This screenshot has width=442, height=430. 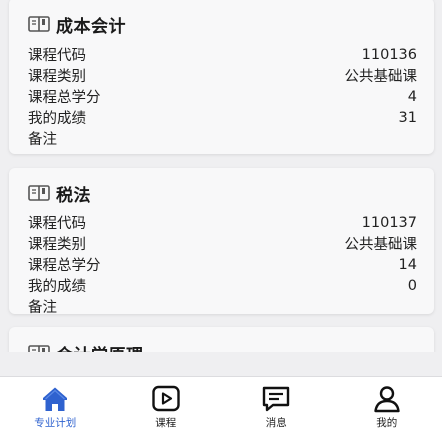 I want to click on user-icon, so click(x=387, y=399).